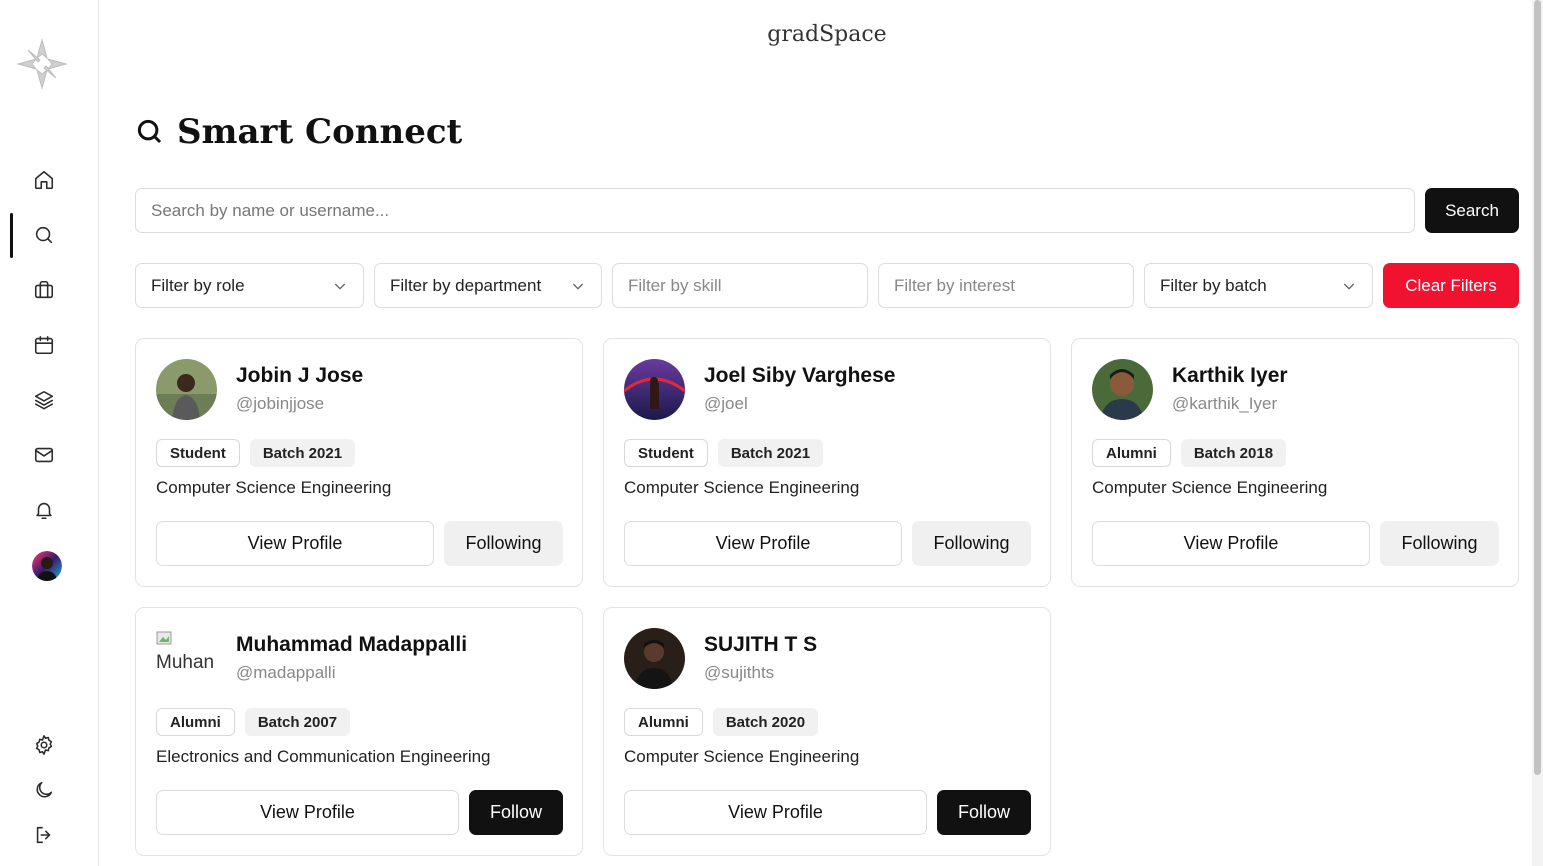  I want to click on page-title: Smart Connect, so click(320, 132).